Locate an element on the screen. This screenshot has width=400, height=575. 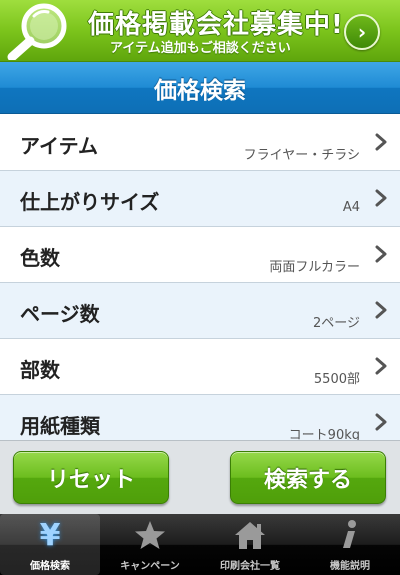
list-item-label: 色数 is located at coordinates (40, 258).